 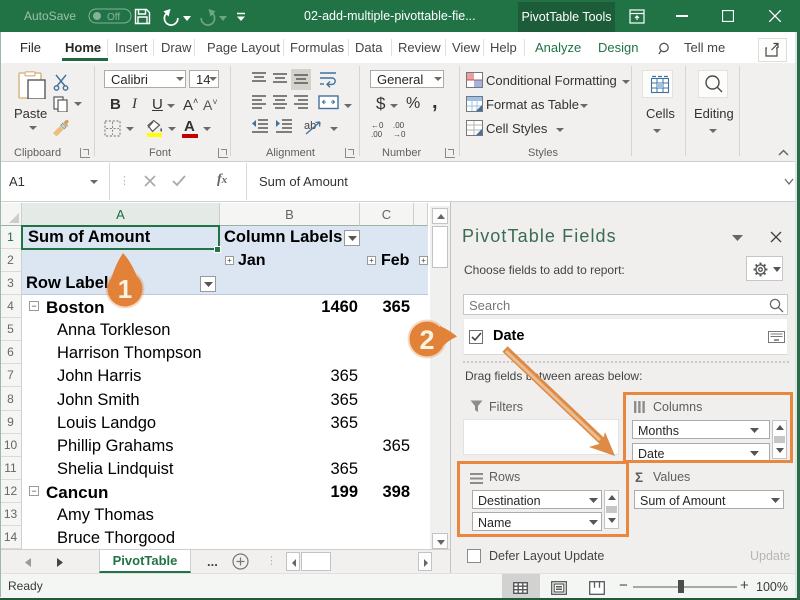 I want to click on svg-text: Off, so click(x=113, y=17).